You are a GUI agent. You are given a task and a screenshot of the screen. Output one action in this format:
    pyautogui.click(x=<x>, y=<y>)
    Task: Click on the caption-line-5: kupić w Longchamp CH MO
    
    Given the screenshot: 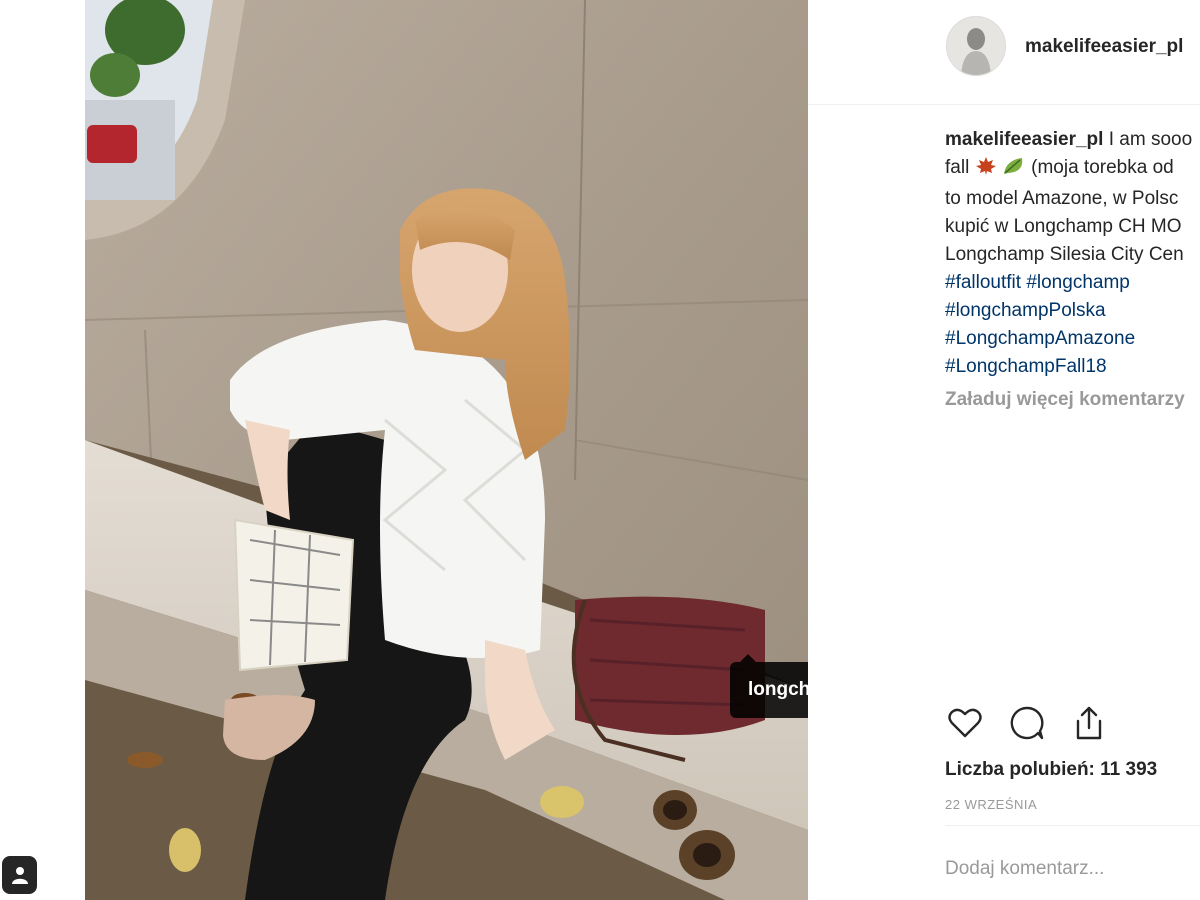 What is the action you would take?
    pyautogui.click(x=1063, y=226)
    